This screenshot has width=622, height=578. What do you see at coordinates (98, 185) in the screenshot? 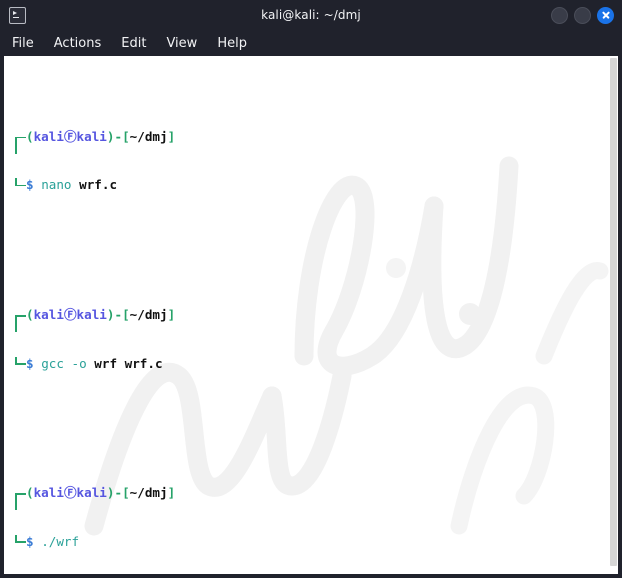
I see `command-args: wrf.c` at bounding box center [98, 185].